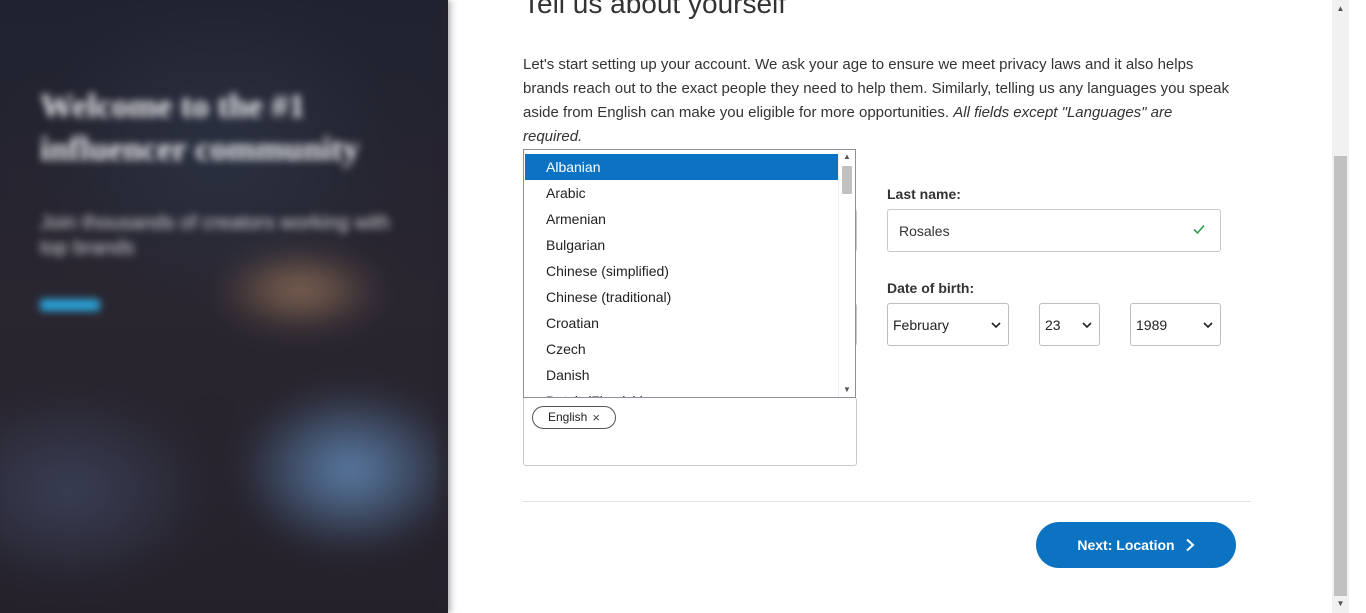  What do you see at coordinates (200, 128) in the screenshot?
I see `hero-title: Welcome to the #1 influencer community` at bounding box center [200, 128].